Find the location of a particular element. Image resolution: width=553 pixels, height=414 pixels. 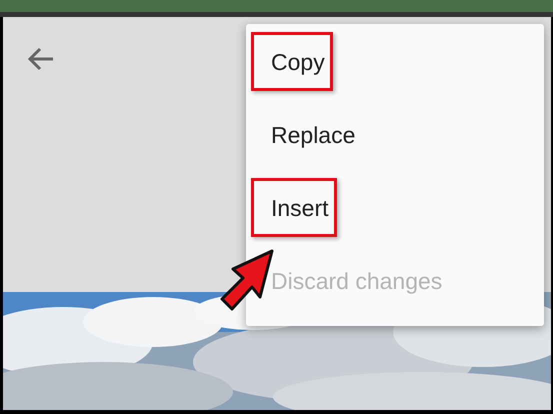

menu-item: Copy is located at coordinates (395, 62).